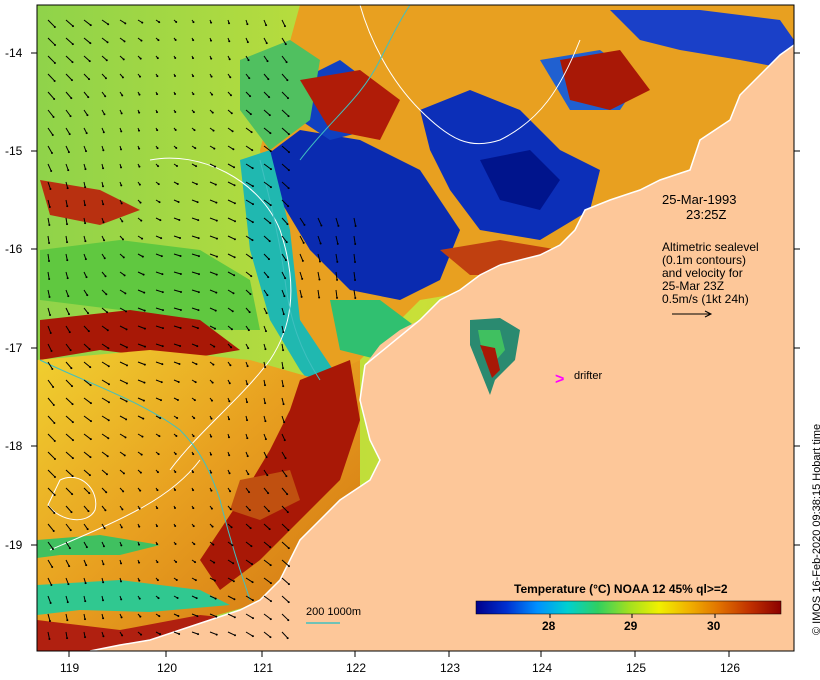 The image size is (820, 680). What do you see at coordinates (356, 668) in the screenshot?
I see `lon-tick-label: 122` at bounding box center [356, 668].